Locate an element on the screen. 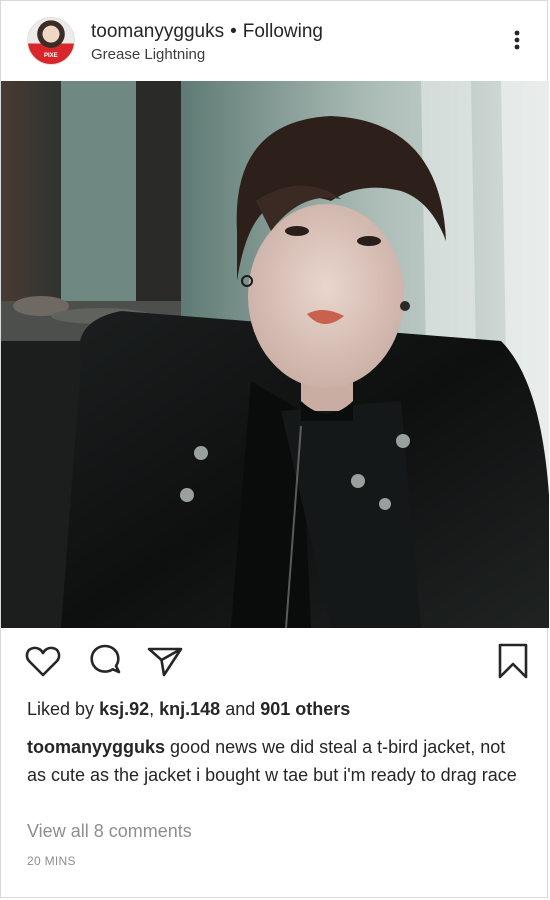 The image size is (550, 900). profile-avatar: PIXE is located at coordinates (51, 41).